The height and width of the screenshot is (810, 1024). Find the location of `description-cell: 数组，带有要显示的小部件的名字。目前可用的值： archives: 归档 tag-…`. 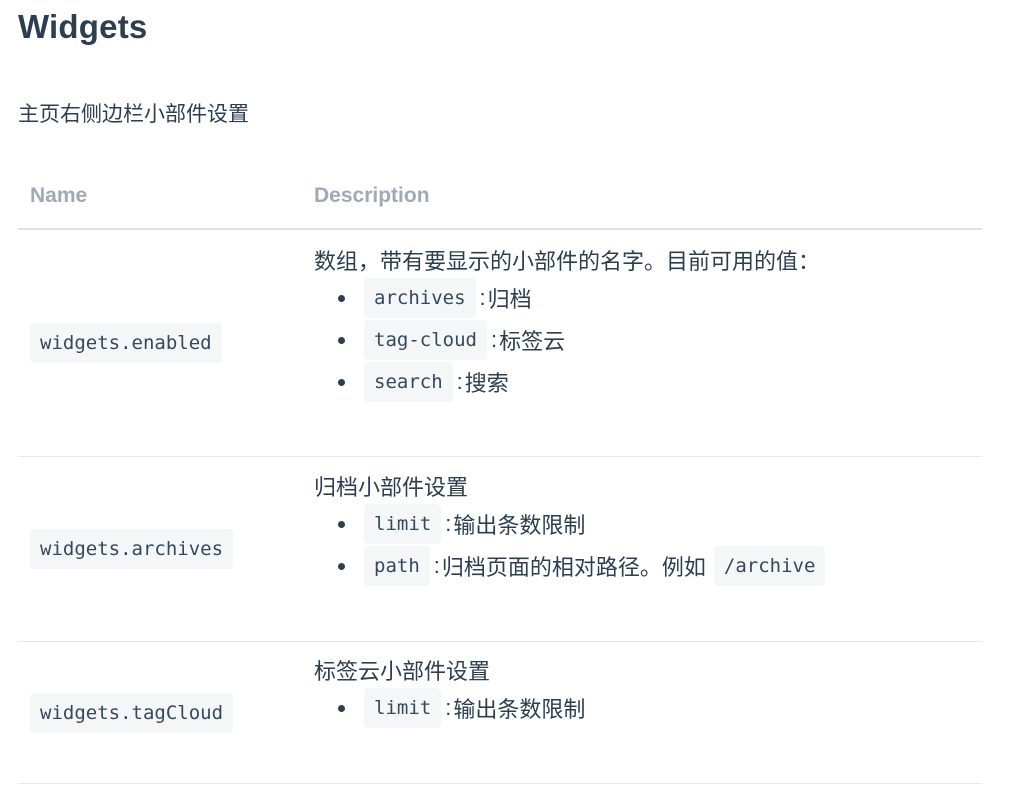

description-cell: 数组，带有要显示的小部件的名字。目前可用的值： archives: 归档 tag-… is located at coordinates (648, 316).